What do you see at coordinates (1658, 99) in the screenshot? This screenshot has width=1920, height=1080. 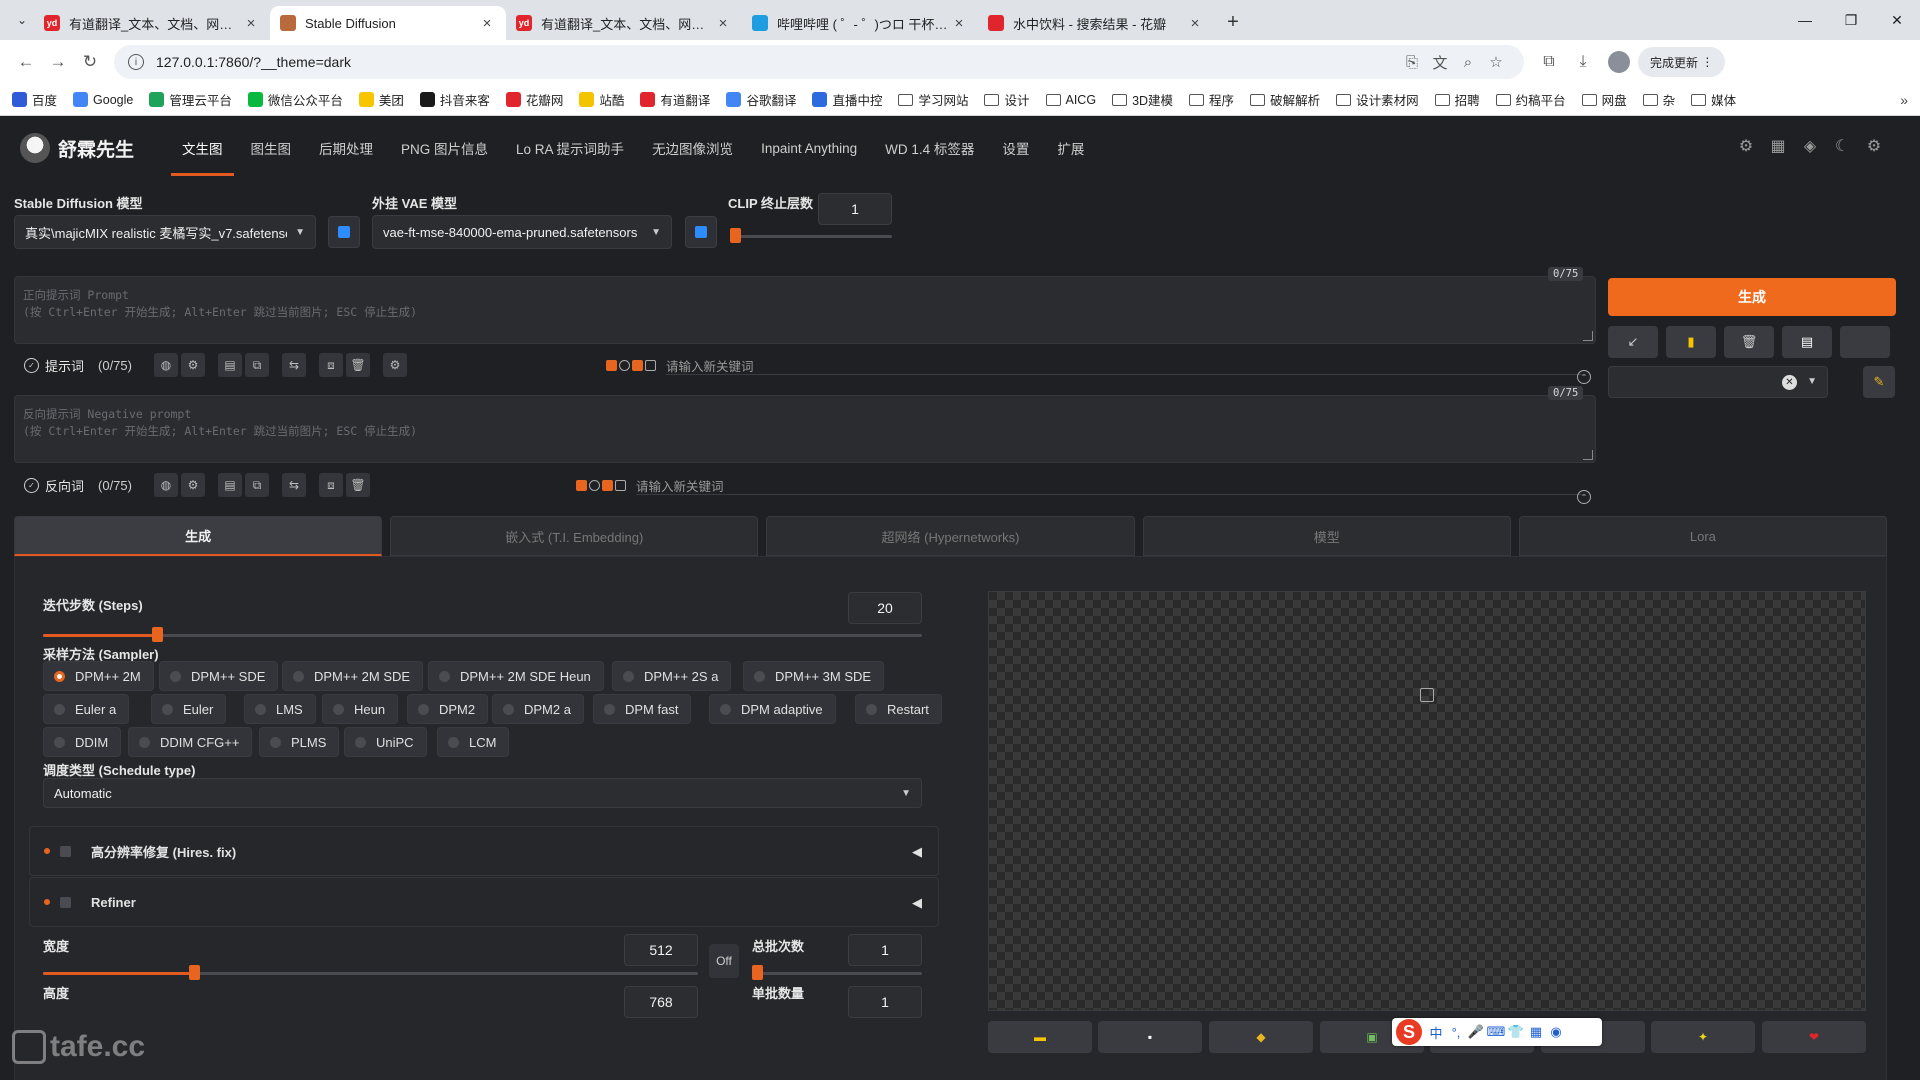 I see `bookmark-item: 杂` at bounding box center [1658, 99].